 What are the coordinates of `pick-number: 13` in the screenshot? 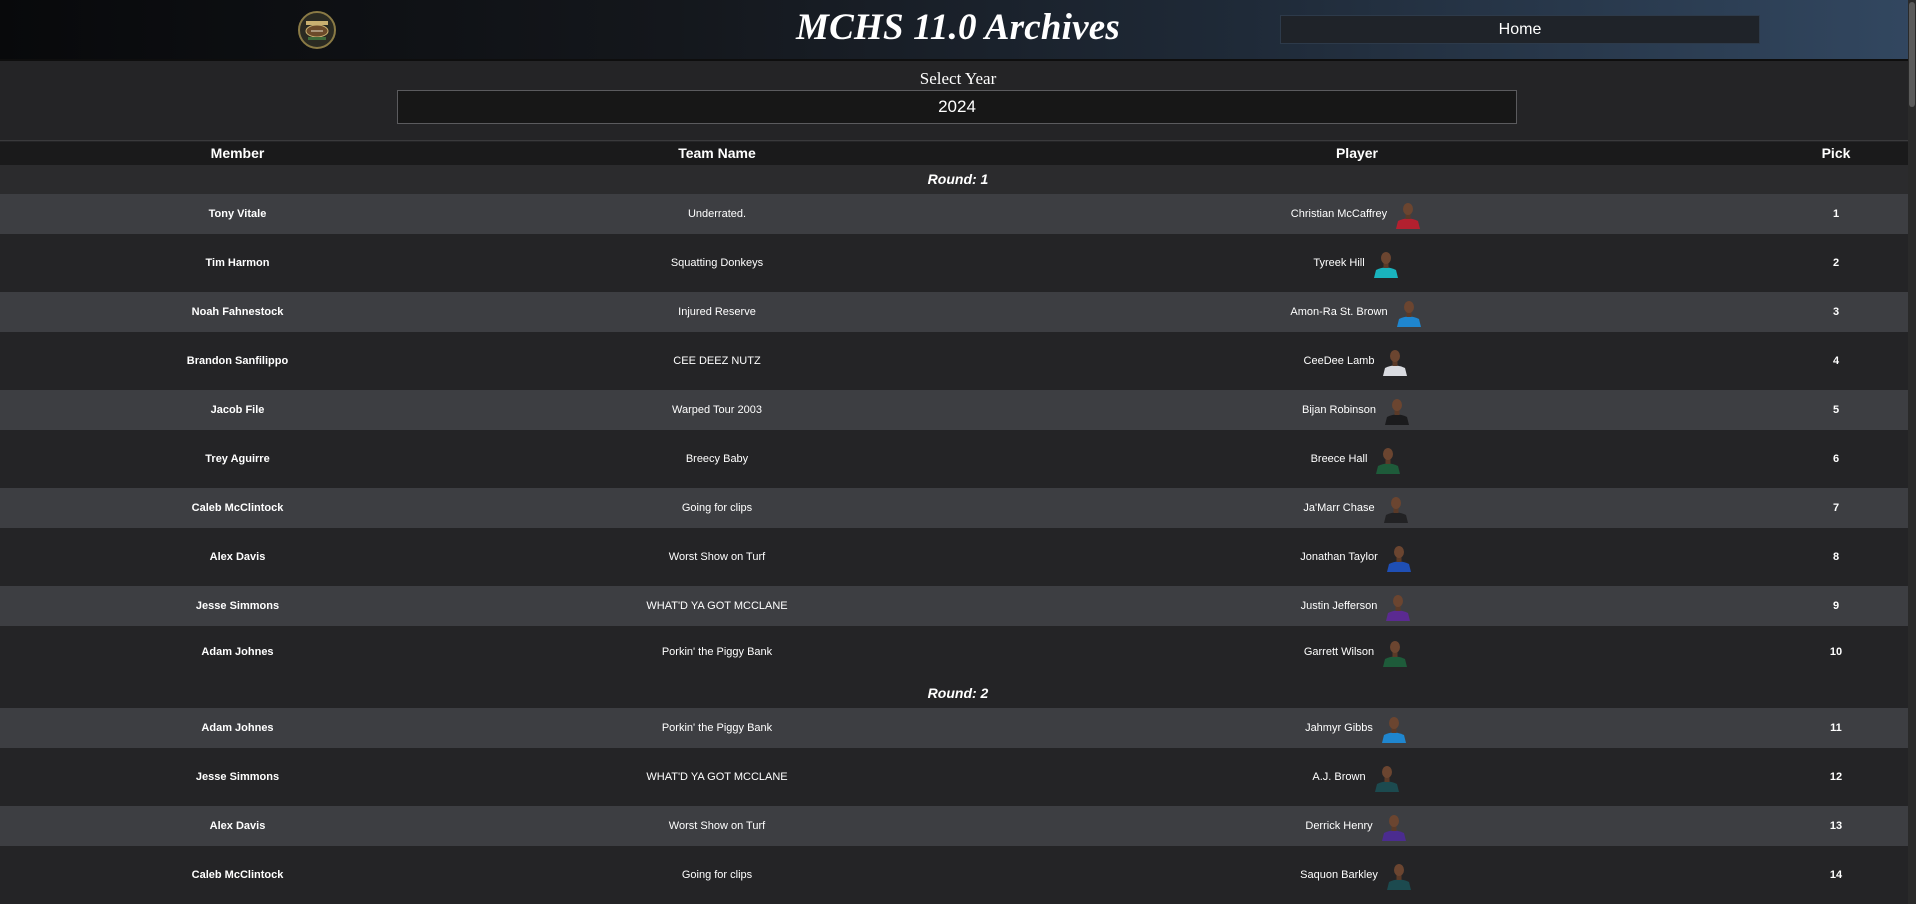 It's located at (1836, 826).